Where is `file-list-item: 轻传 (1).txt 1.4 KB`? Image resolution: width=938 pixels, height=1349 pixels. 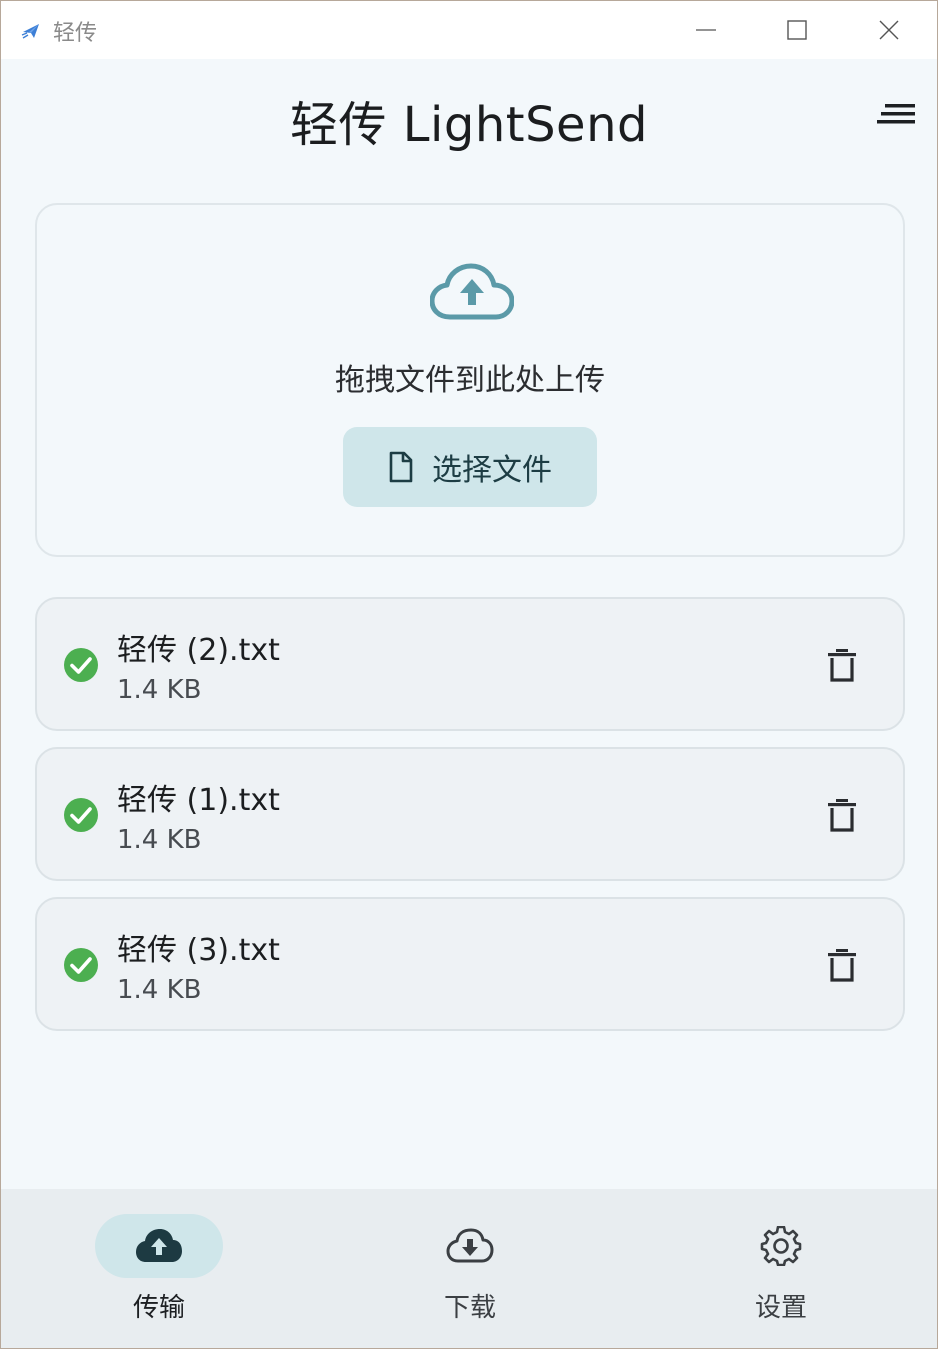
file-list-item: 轻传 (1).txt 1.4 KB is located at coordinates (470, 814).